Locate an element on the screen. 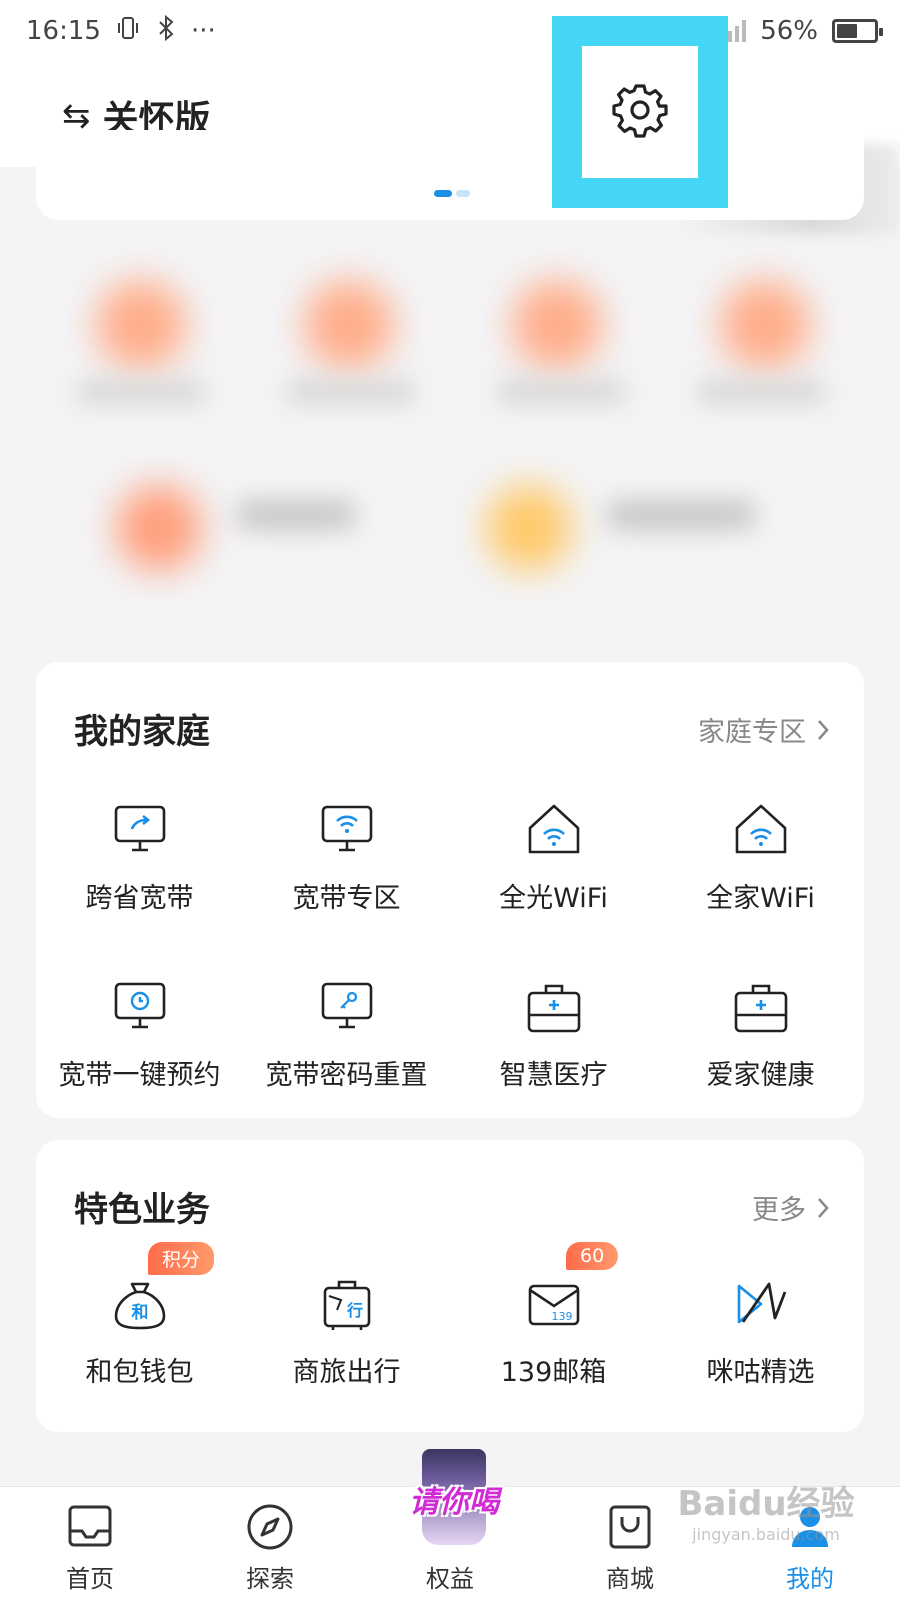  family-item-smart-medical: 智慧医疗 is located at coordinates (553, 1033).